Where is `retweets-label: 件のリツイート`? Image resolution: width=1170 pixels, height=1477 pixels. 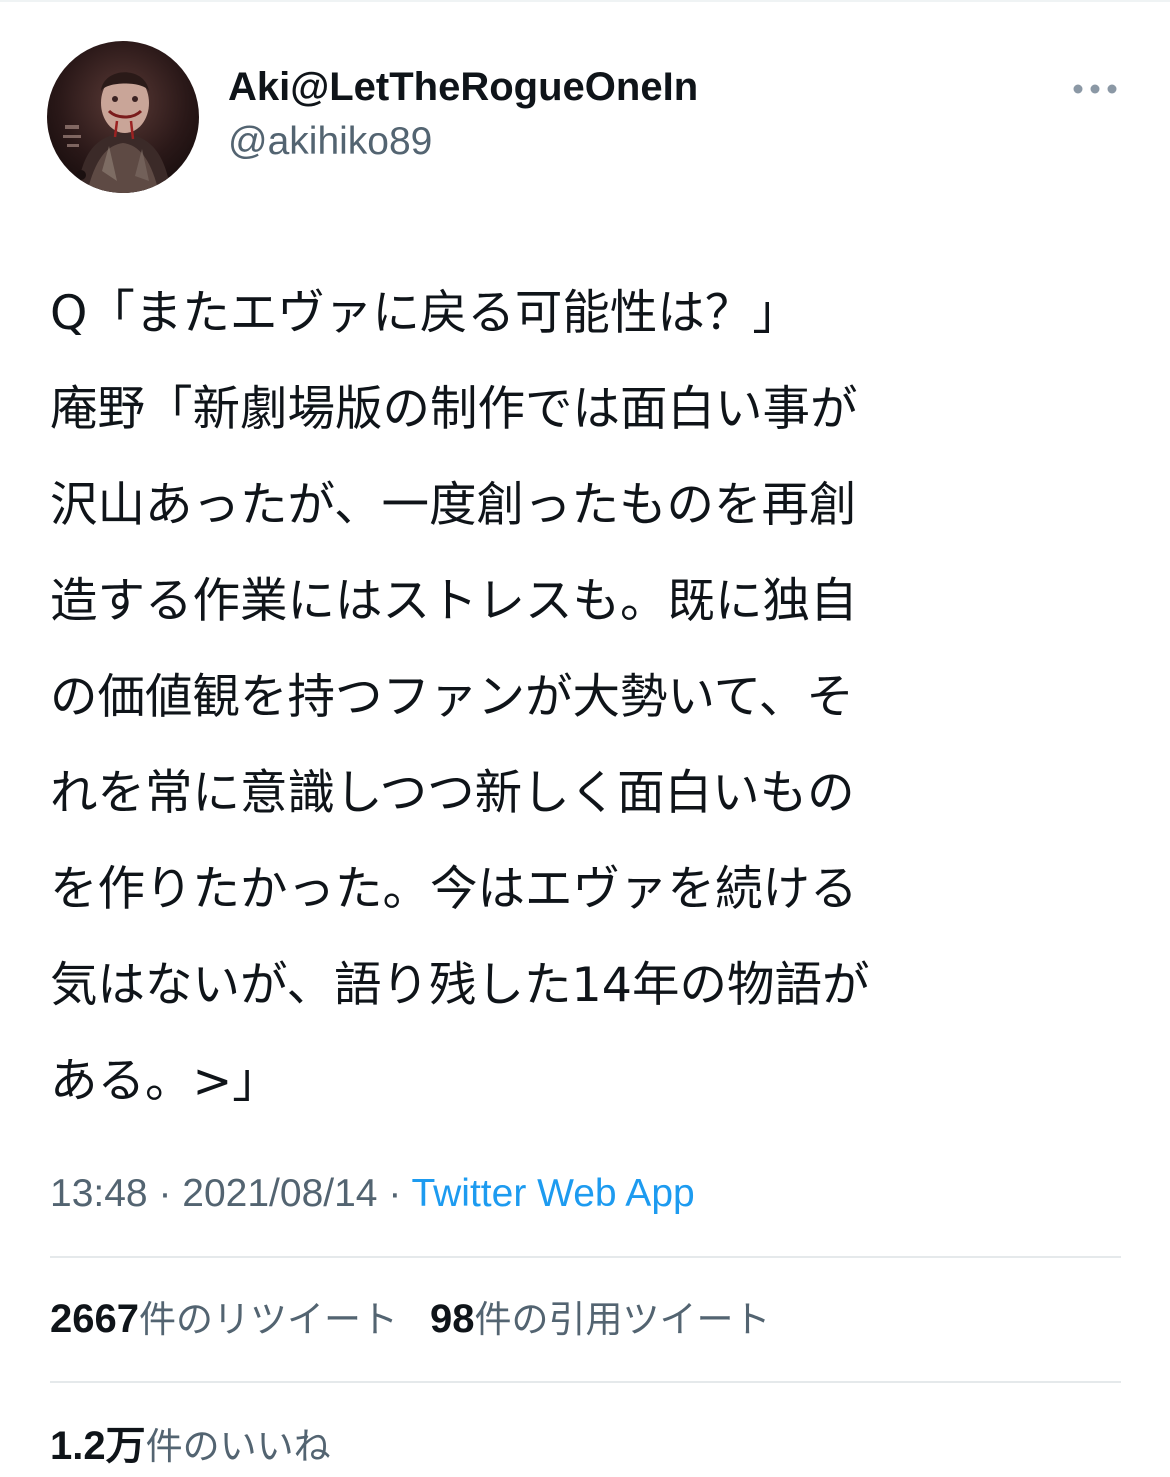 retweets-label: 件のリツイート is located at coordinates (268, 1319).